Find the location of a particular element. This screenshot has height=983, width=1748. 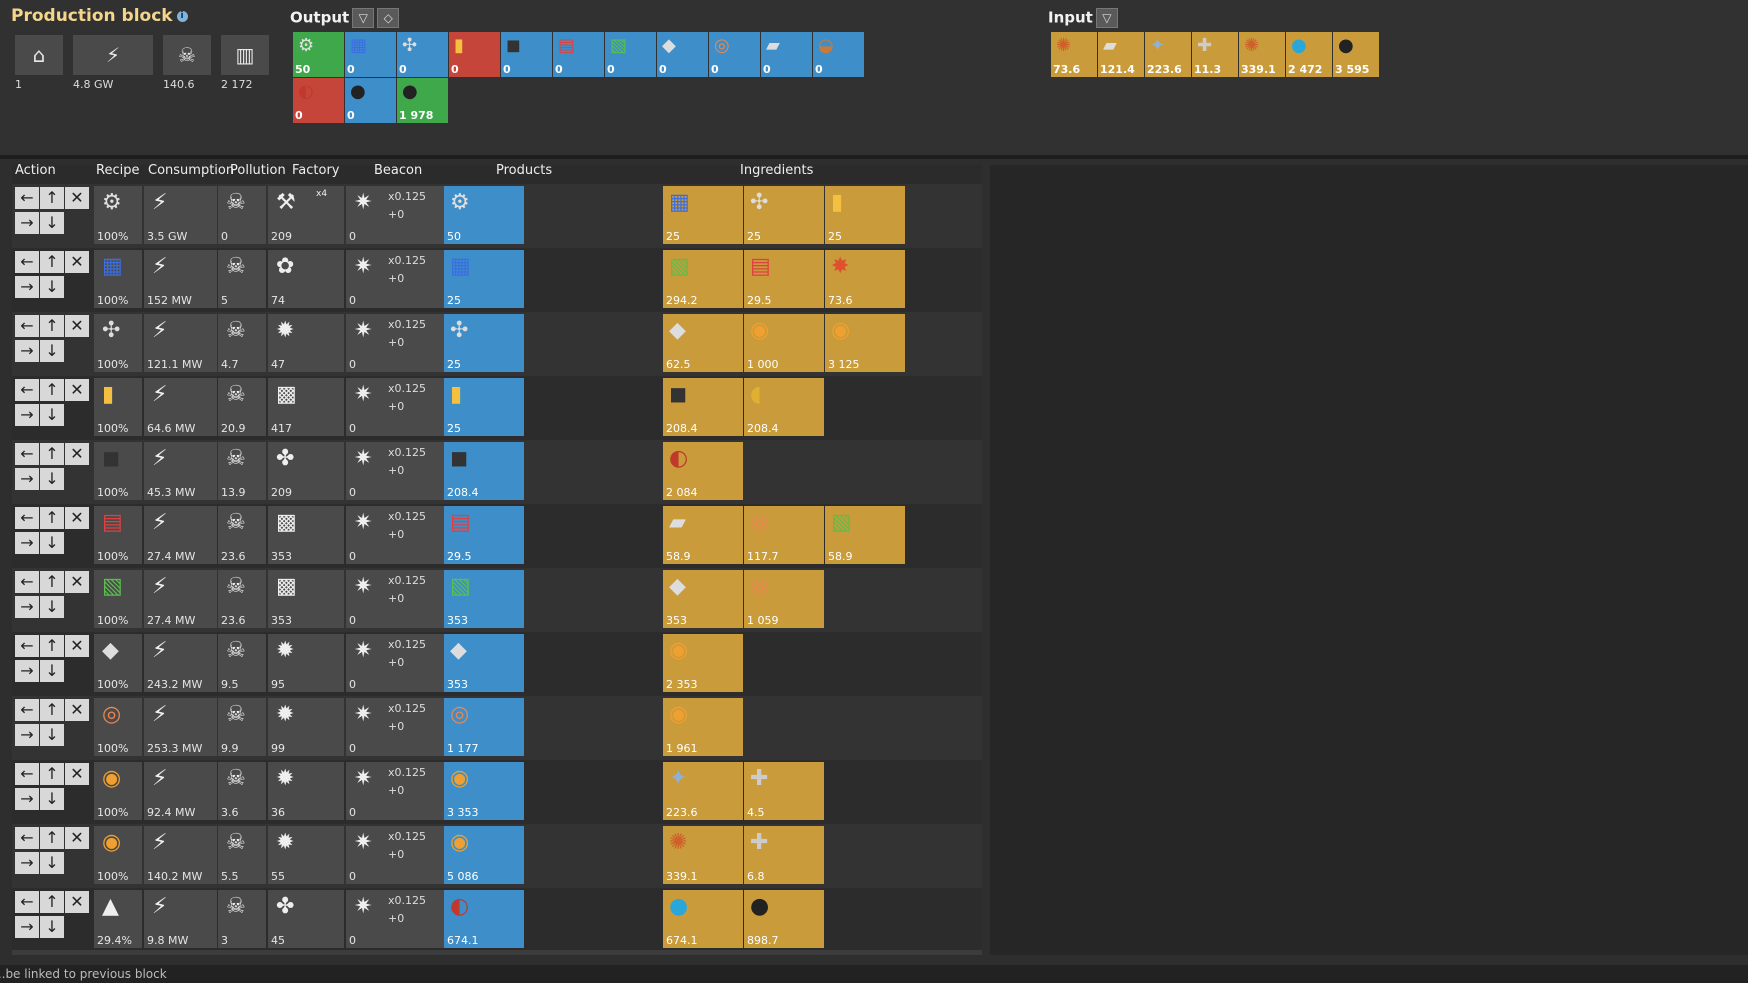

factory-cell: ✹ 55 is located at coordinates (306, 855).